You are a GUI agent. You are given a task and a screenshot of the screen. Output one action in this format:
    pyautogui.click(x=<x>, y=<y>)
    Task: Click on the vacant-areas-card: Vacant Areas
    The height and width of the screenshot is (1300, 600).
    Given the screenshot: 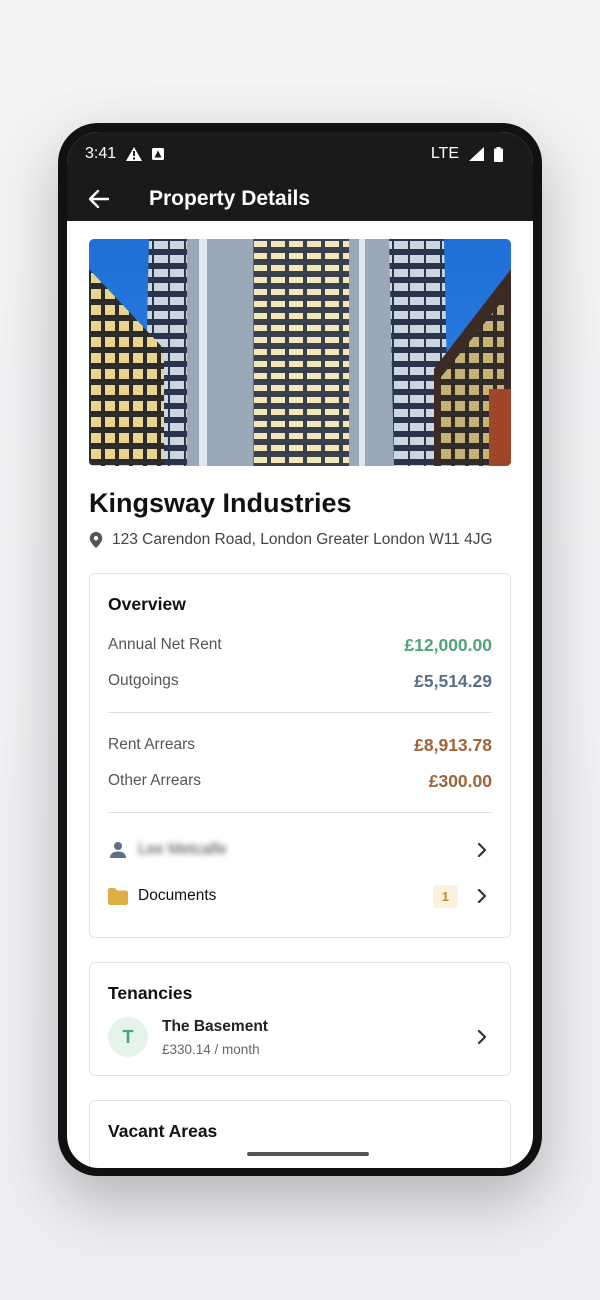 What is the action you would take?
    pyautogui.click(x=300, y=1134)
    